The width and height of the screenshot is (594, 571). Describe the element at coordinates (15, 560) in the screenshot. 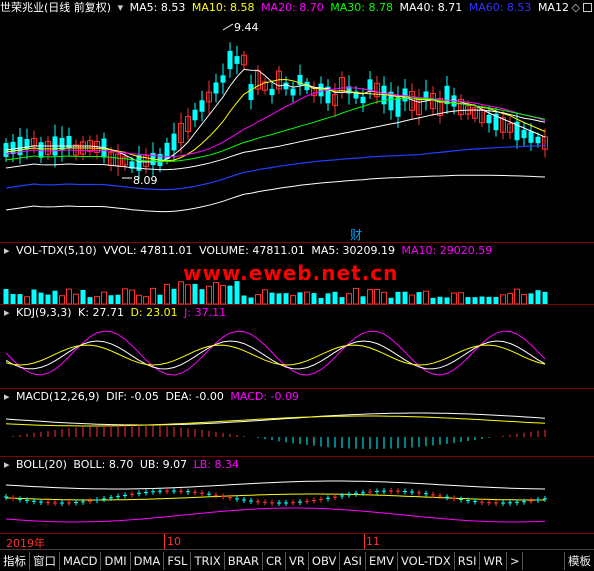

I see `tab-indicator: 指标` at that location.